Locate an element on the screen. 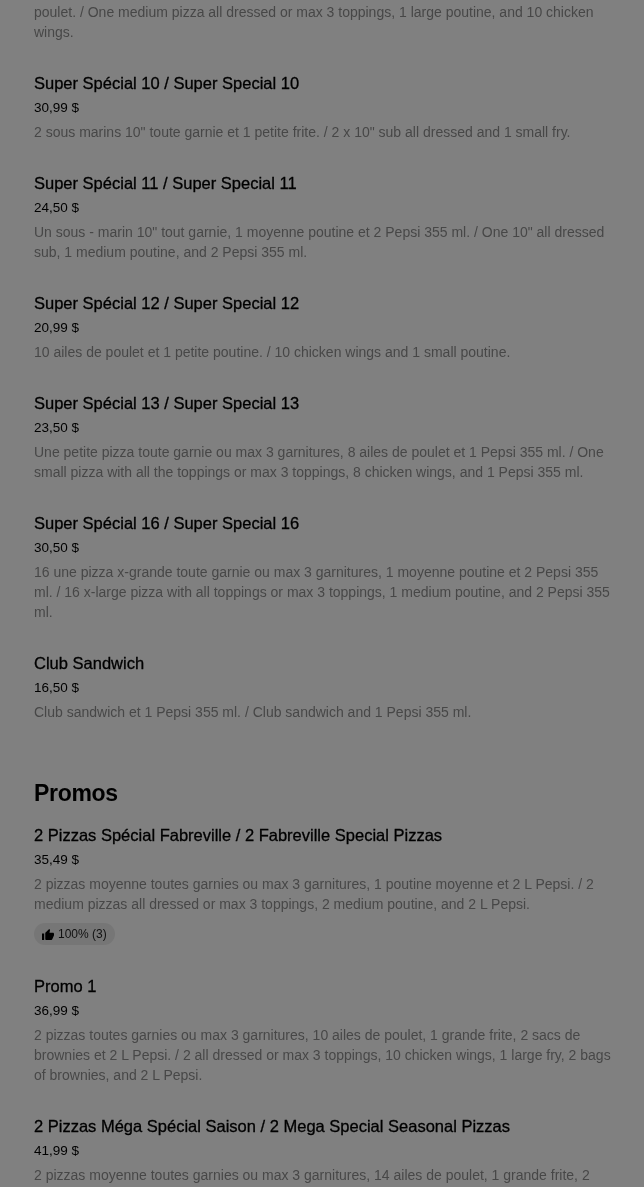  item-description: Un sous - marin 10" tout garnie, 1 moyenne poutine et 2 Pepsi 355 ml. / One 10" all dressed sub, 1 medium poutine, and 2 Pepsi 355 ml. is located at coordinates (320, 242).